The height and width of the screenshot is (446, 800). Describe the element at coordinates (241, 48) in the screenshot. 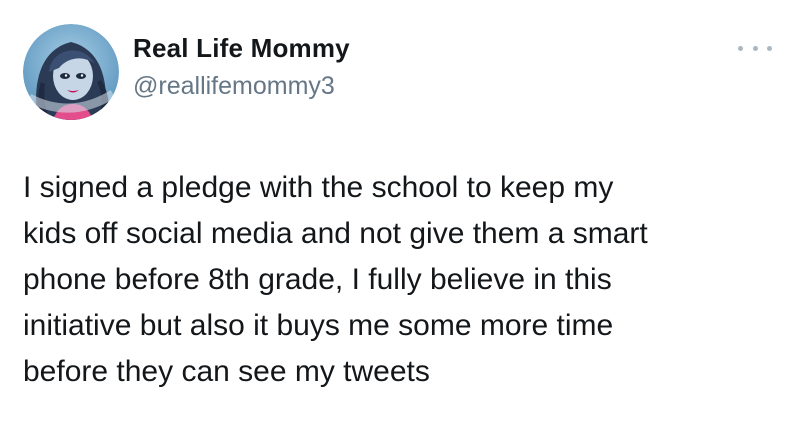

I see `author-display-name: Real Life Mommy` at that location.